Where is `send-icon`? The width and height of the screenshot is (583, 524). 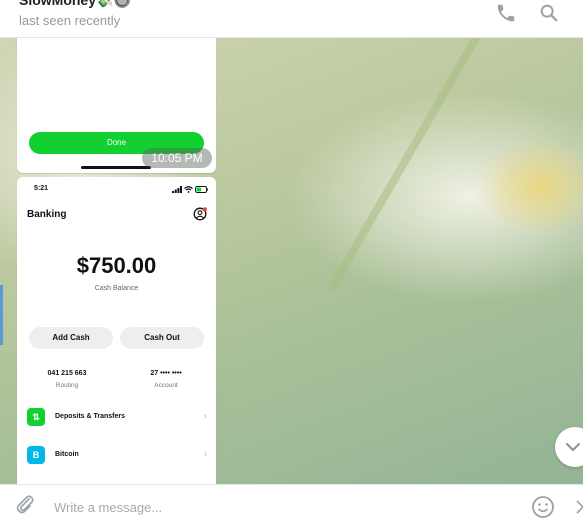
send-icon is located at coordinates (579, 507).